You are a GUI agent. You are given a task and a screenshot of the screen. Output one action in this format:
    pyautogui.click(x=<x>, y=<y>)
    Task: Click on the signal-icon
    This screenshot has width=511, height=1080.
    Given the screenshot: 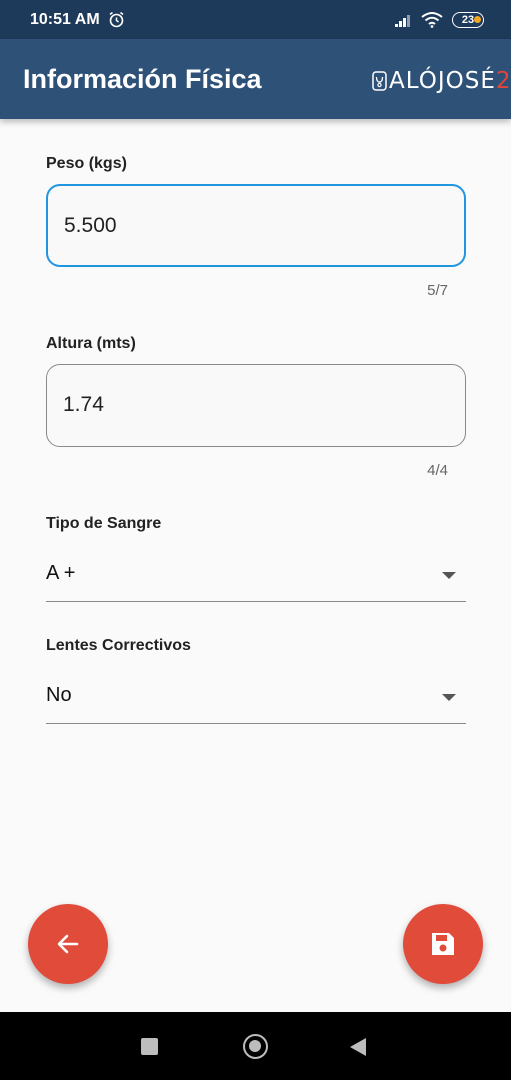 What is the action you would take?
    pyautogui.click(x=402, y=21)
    